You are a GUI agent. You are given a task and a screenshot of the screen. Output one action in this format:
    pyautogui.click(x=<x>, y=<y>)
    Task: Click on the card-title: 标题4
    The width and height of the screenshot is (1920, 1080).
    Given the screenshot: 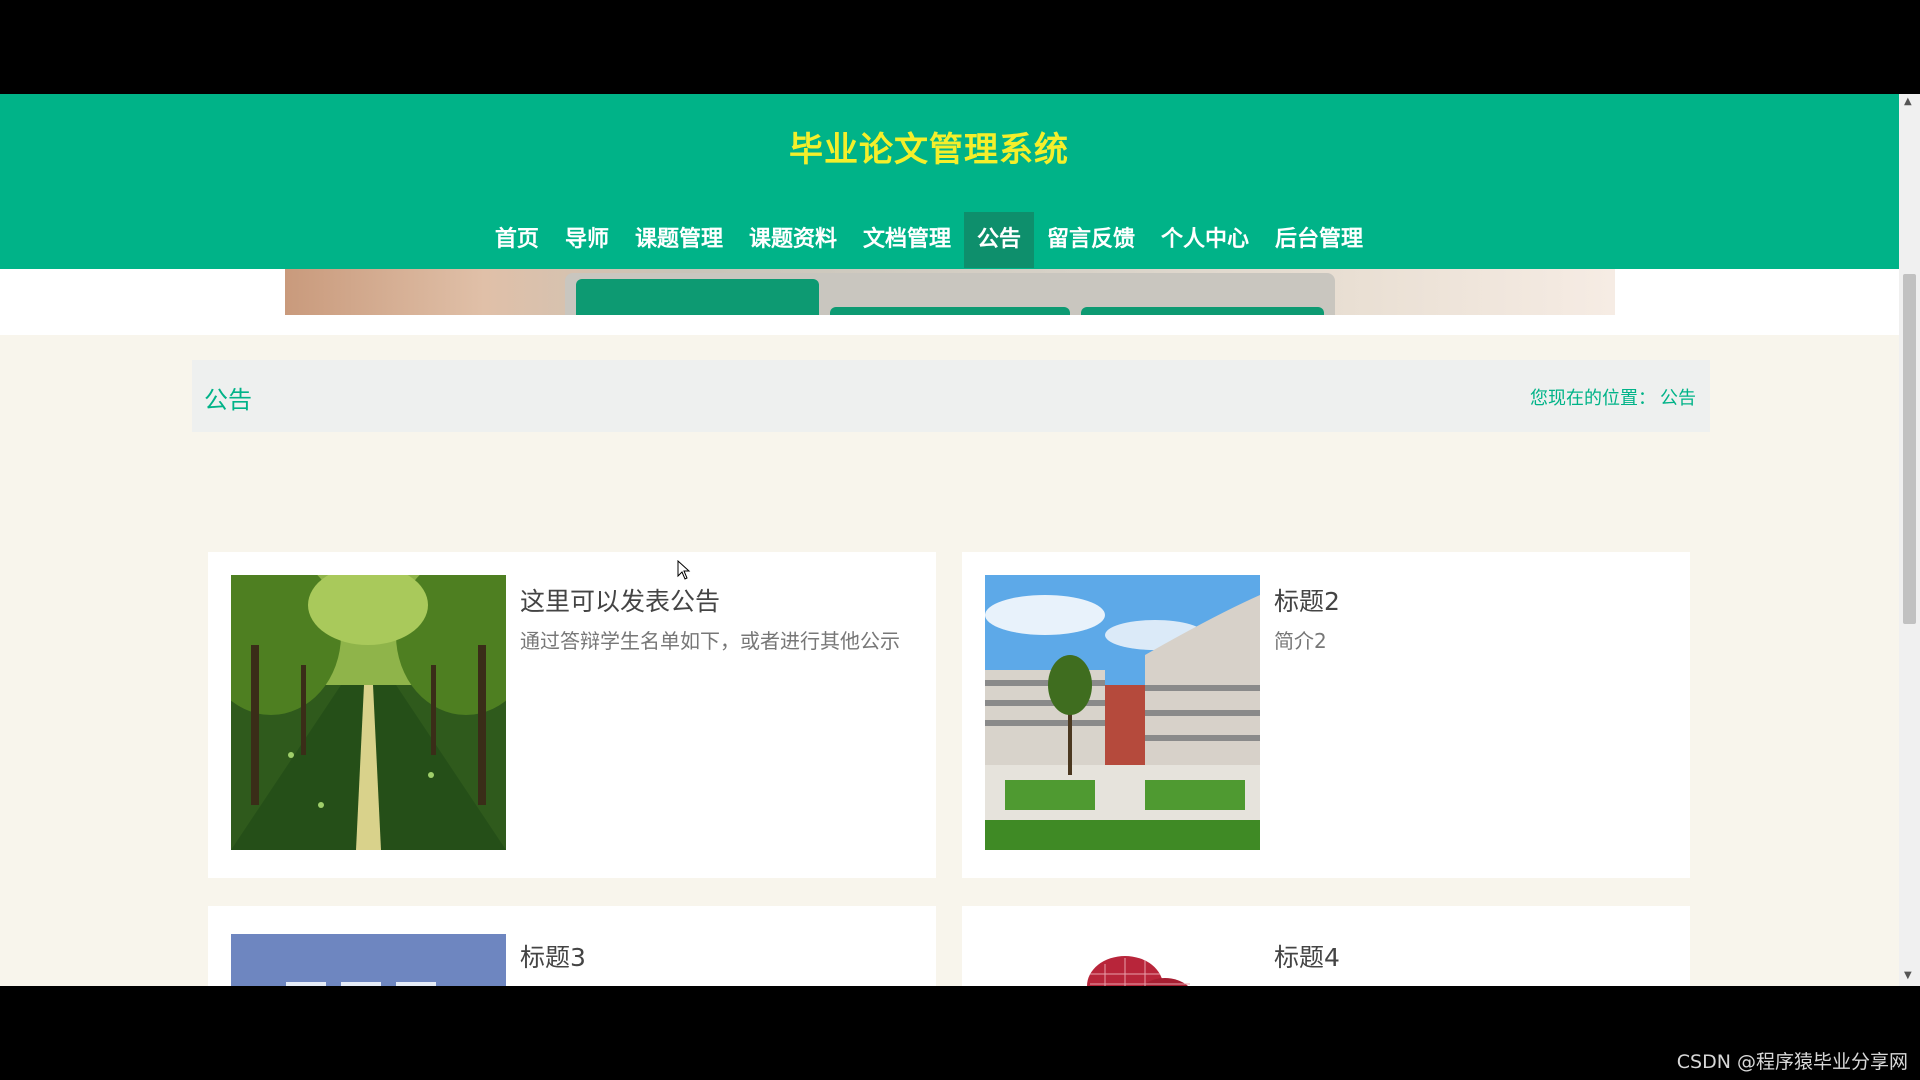 What is the action you would take?
    pyautogui.click(x=1307, y=956)
    